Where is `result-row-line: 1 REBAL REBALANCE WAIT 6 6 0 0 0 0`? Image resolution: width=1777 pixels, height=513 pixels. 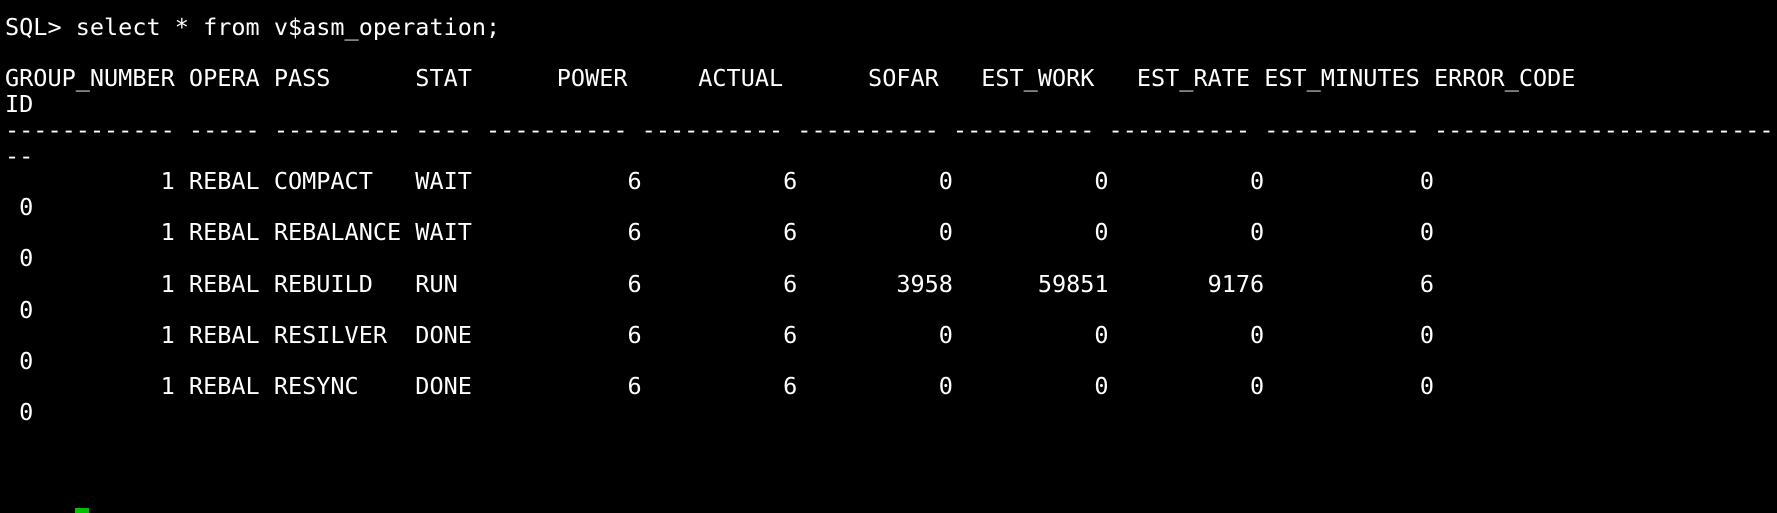
result-row-line: 1 REBAL REBALANCE WAIT 6 6 0 0 0 0 is located at coordinates (719, 232).